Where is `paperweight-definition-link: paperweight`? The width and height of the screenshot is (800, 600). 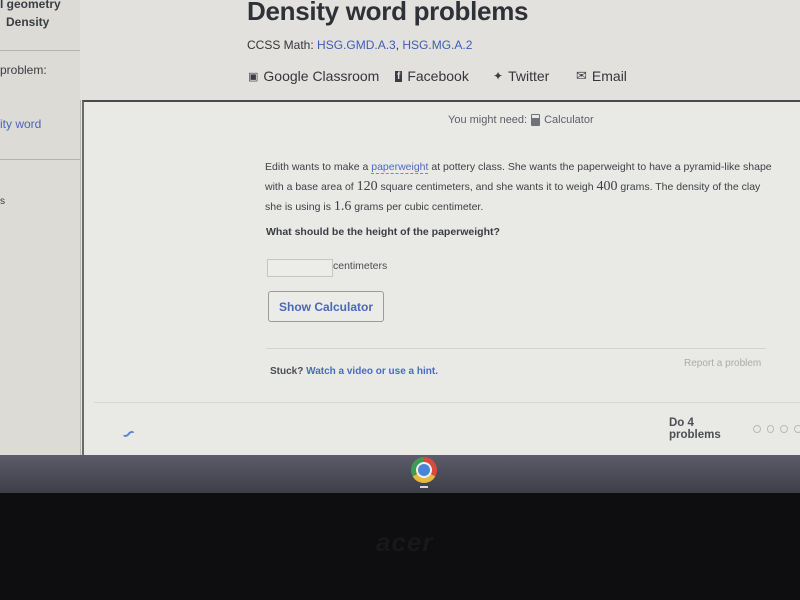 paperweight-definition-link: paperweight is located at coordinates (400, 167).